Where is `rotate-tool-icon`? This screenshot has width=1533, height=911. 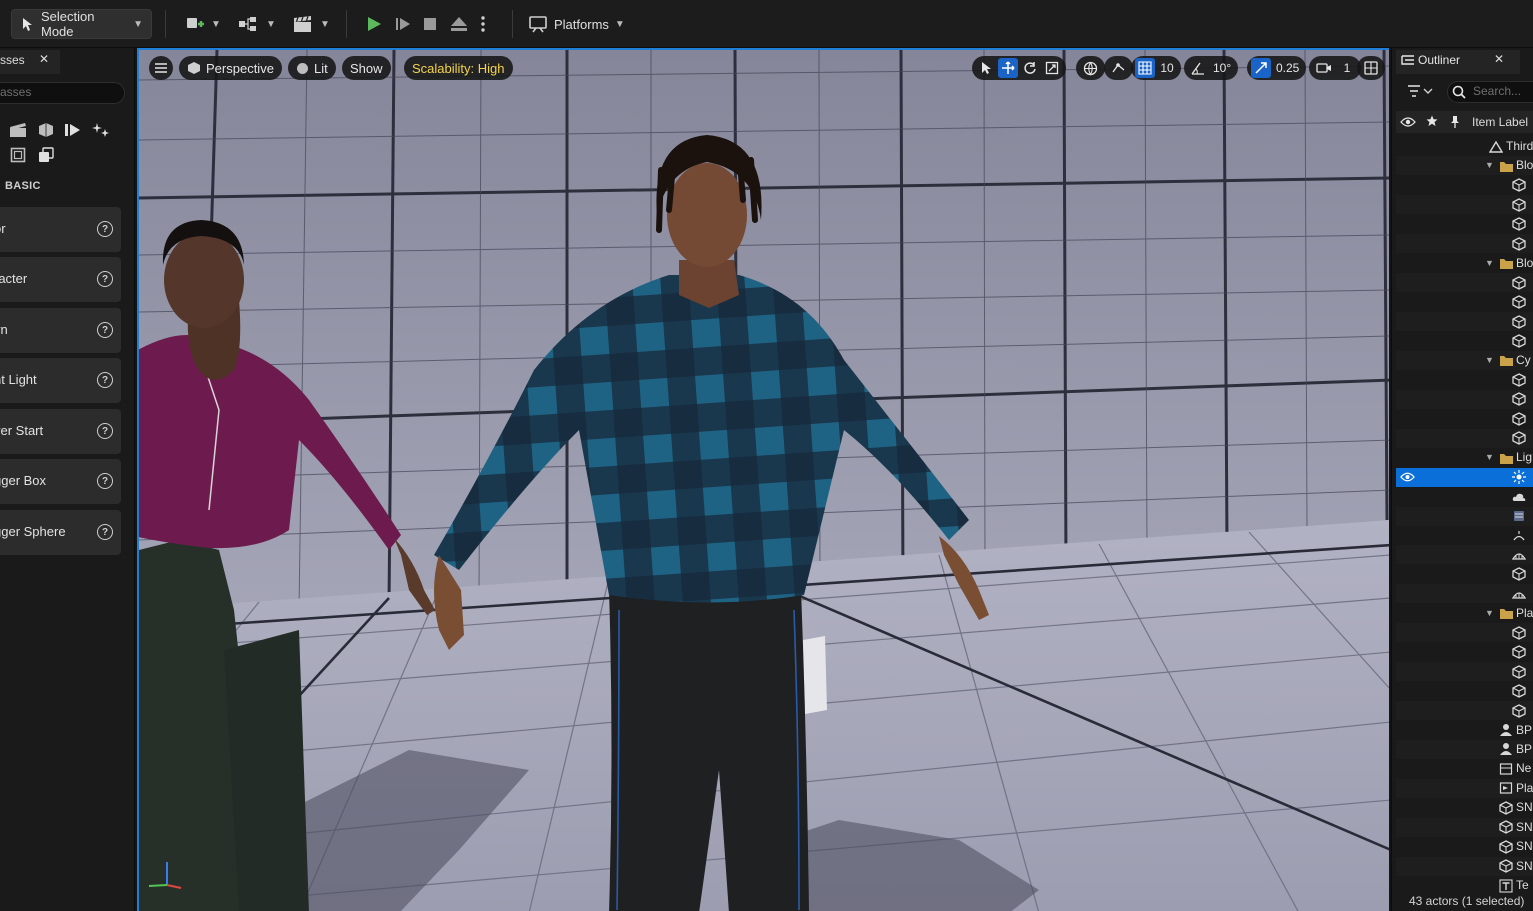
rotate-tool-icon is located at coordinates (1030, 68).